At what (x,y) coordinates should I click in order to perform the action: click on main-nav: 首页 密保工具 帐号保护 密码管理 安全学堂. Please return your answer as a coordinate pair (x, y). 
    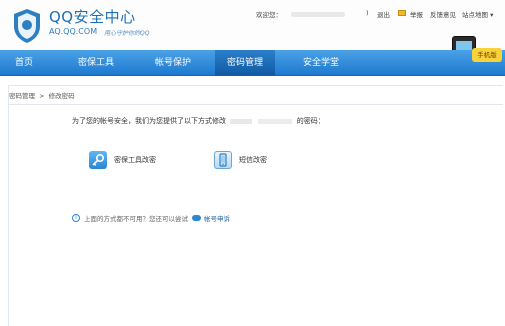
    Looking at the image, I should click on (252, 63).